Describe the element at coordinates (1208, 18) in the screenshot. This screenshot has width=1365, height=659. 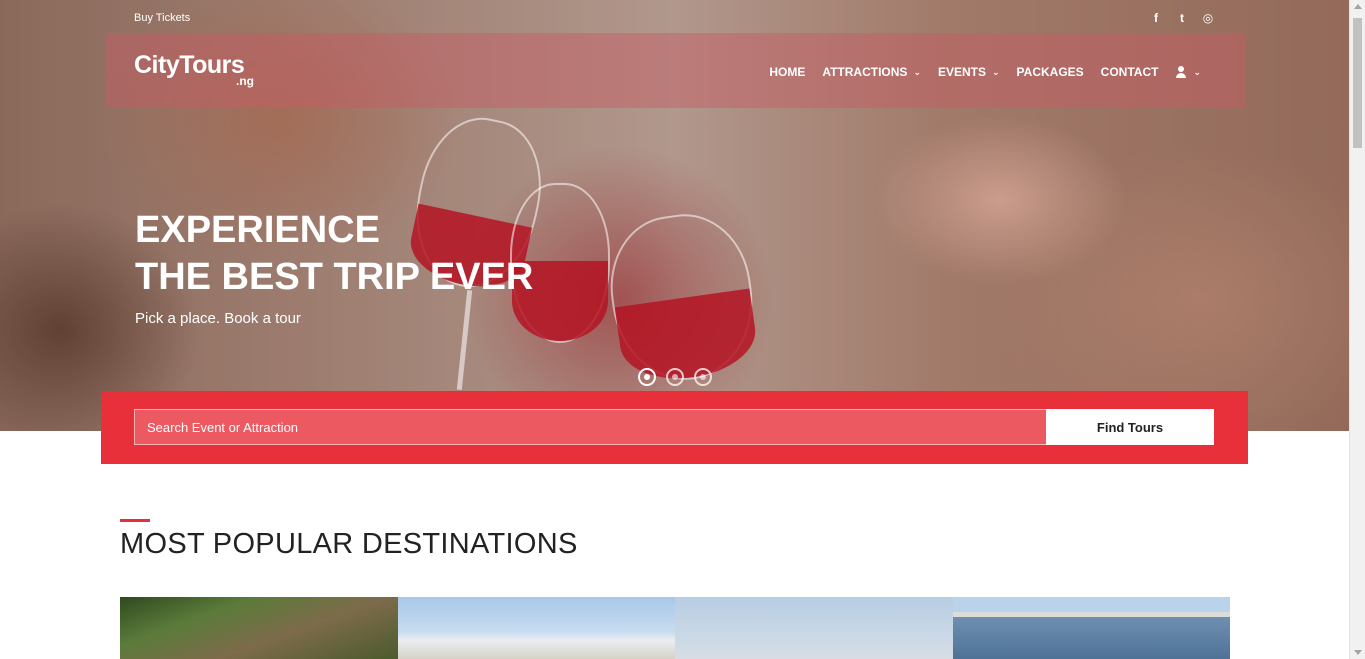
I see `instagram-icon: ◎` at that location.